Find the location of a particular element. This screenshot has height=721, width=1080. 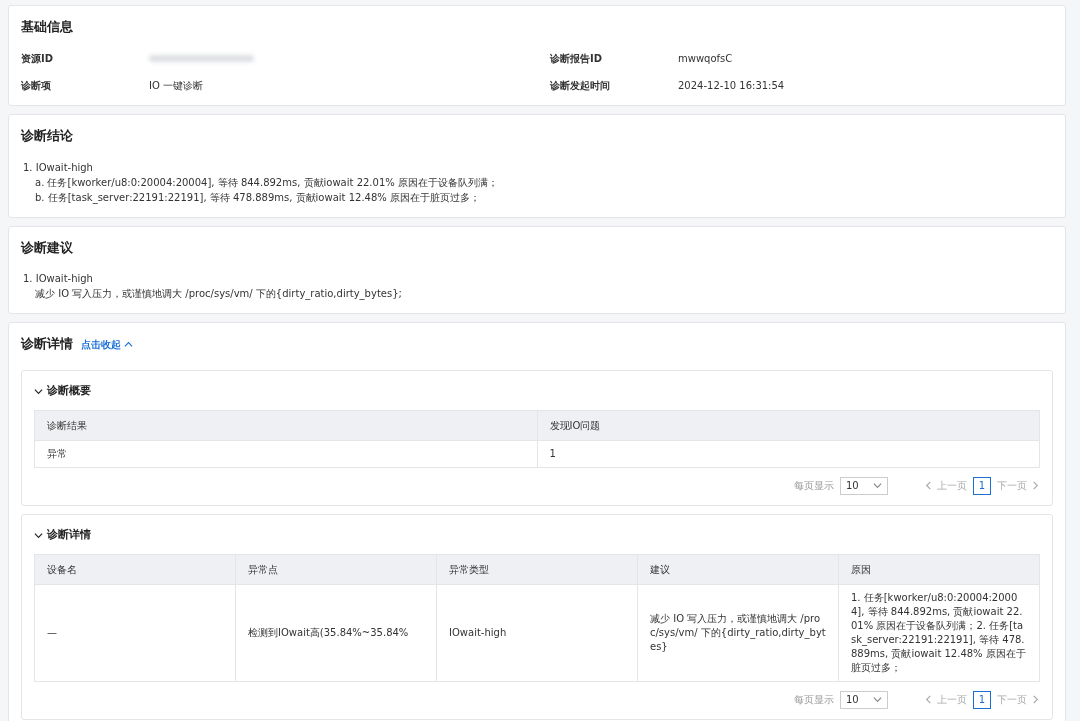

section-title: 基础信息 is located at coordinates (47, 27).